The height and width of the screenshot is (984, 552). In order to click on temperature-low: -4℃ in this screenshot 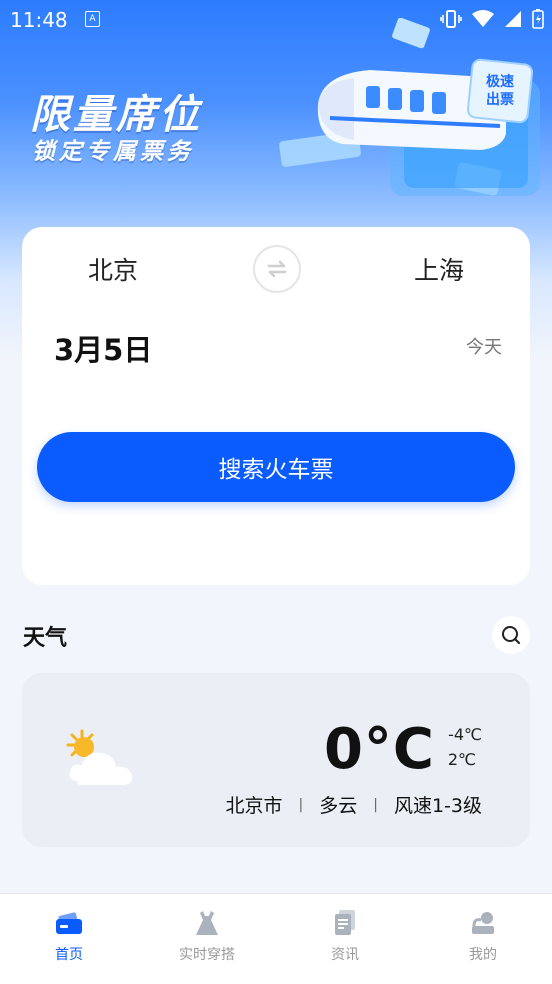, I will do `click(465, 734)`.